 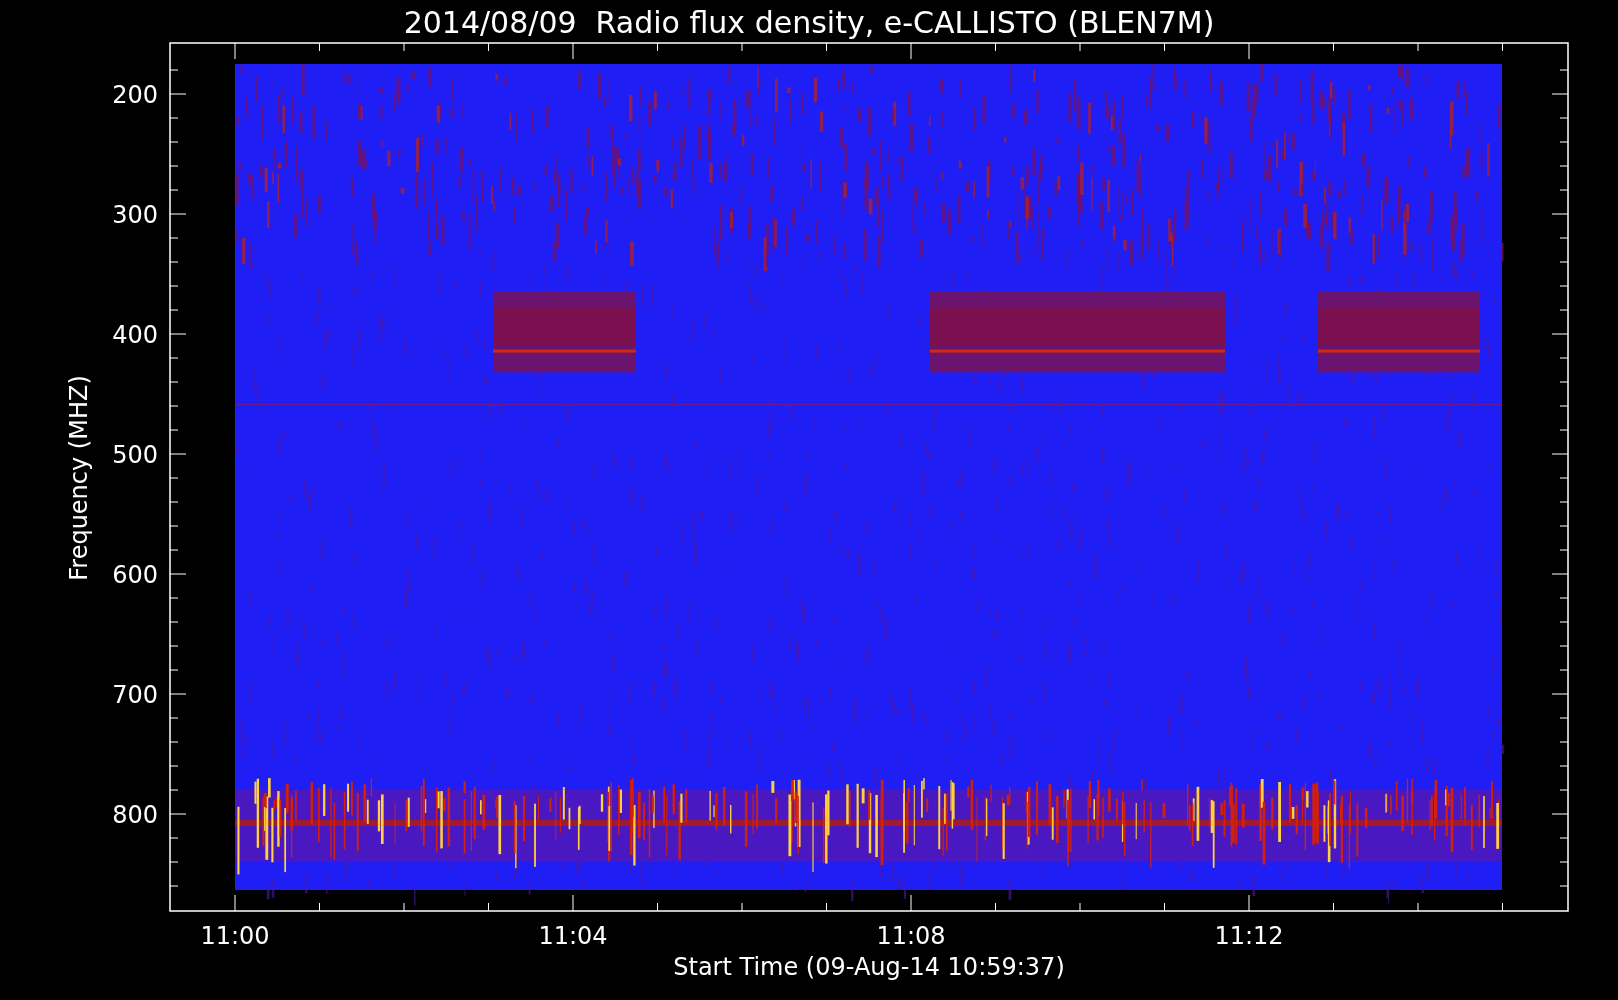 What do you see at coordinates (79, 478) in the screenshot?
I see `y-axis-title: Frequency (MHZ)` at bounding box center [79, 478].